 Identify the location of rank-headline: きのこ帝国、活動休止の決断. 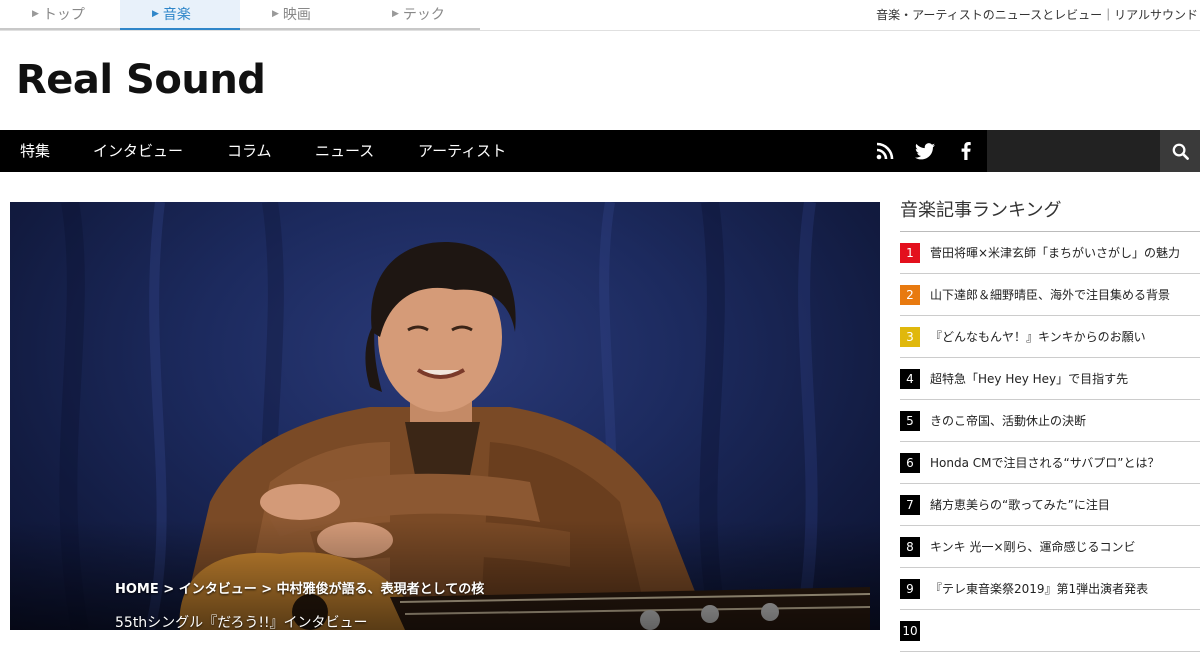
(1008, 421).